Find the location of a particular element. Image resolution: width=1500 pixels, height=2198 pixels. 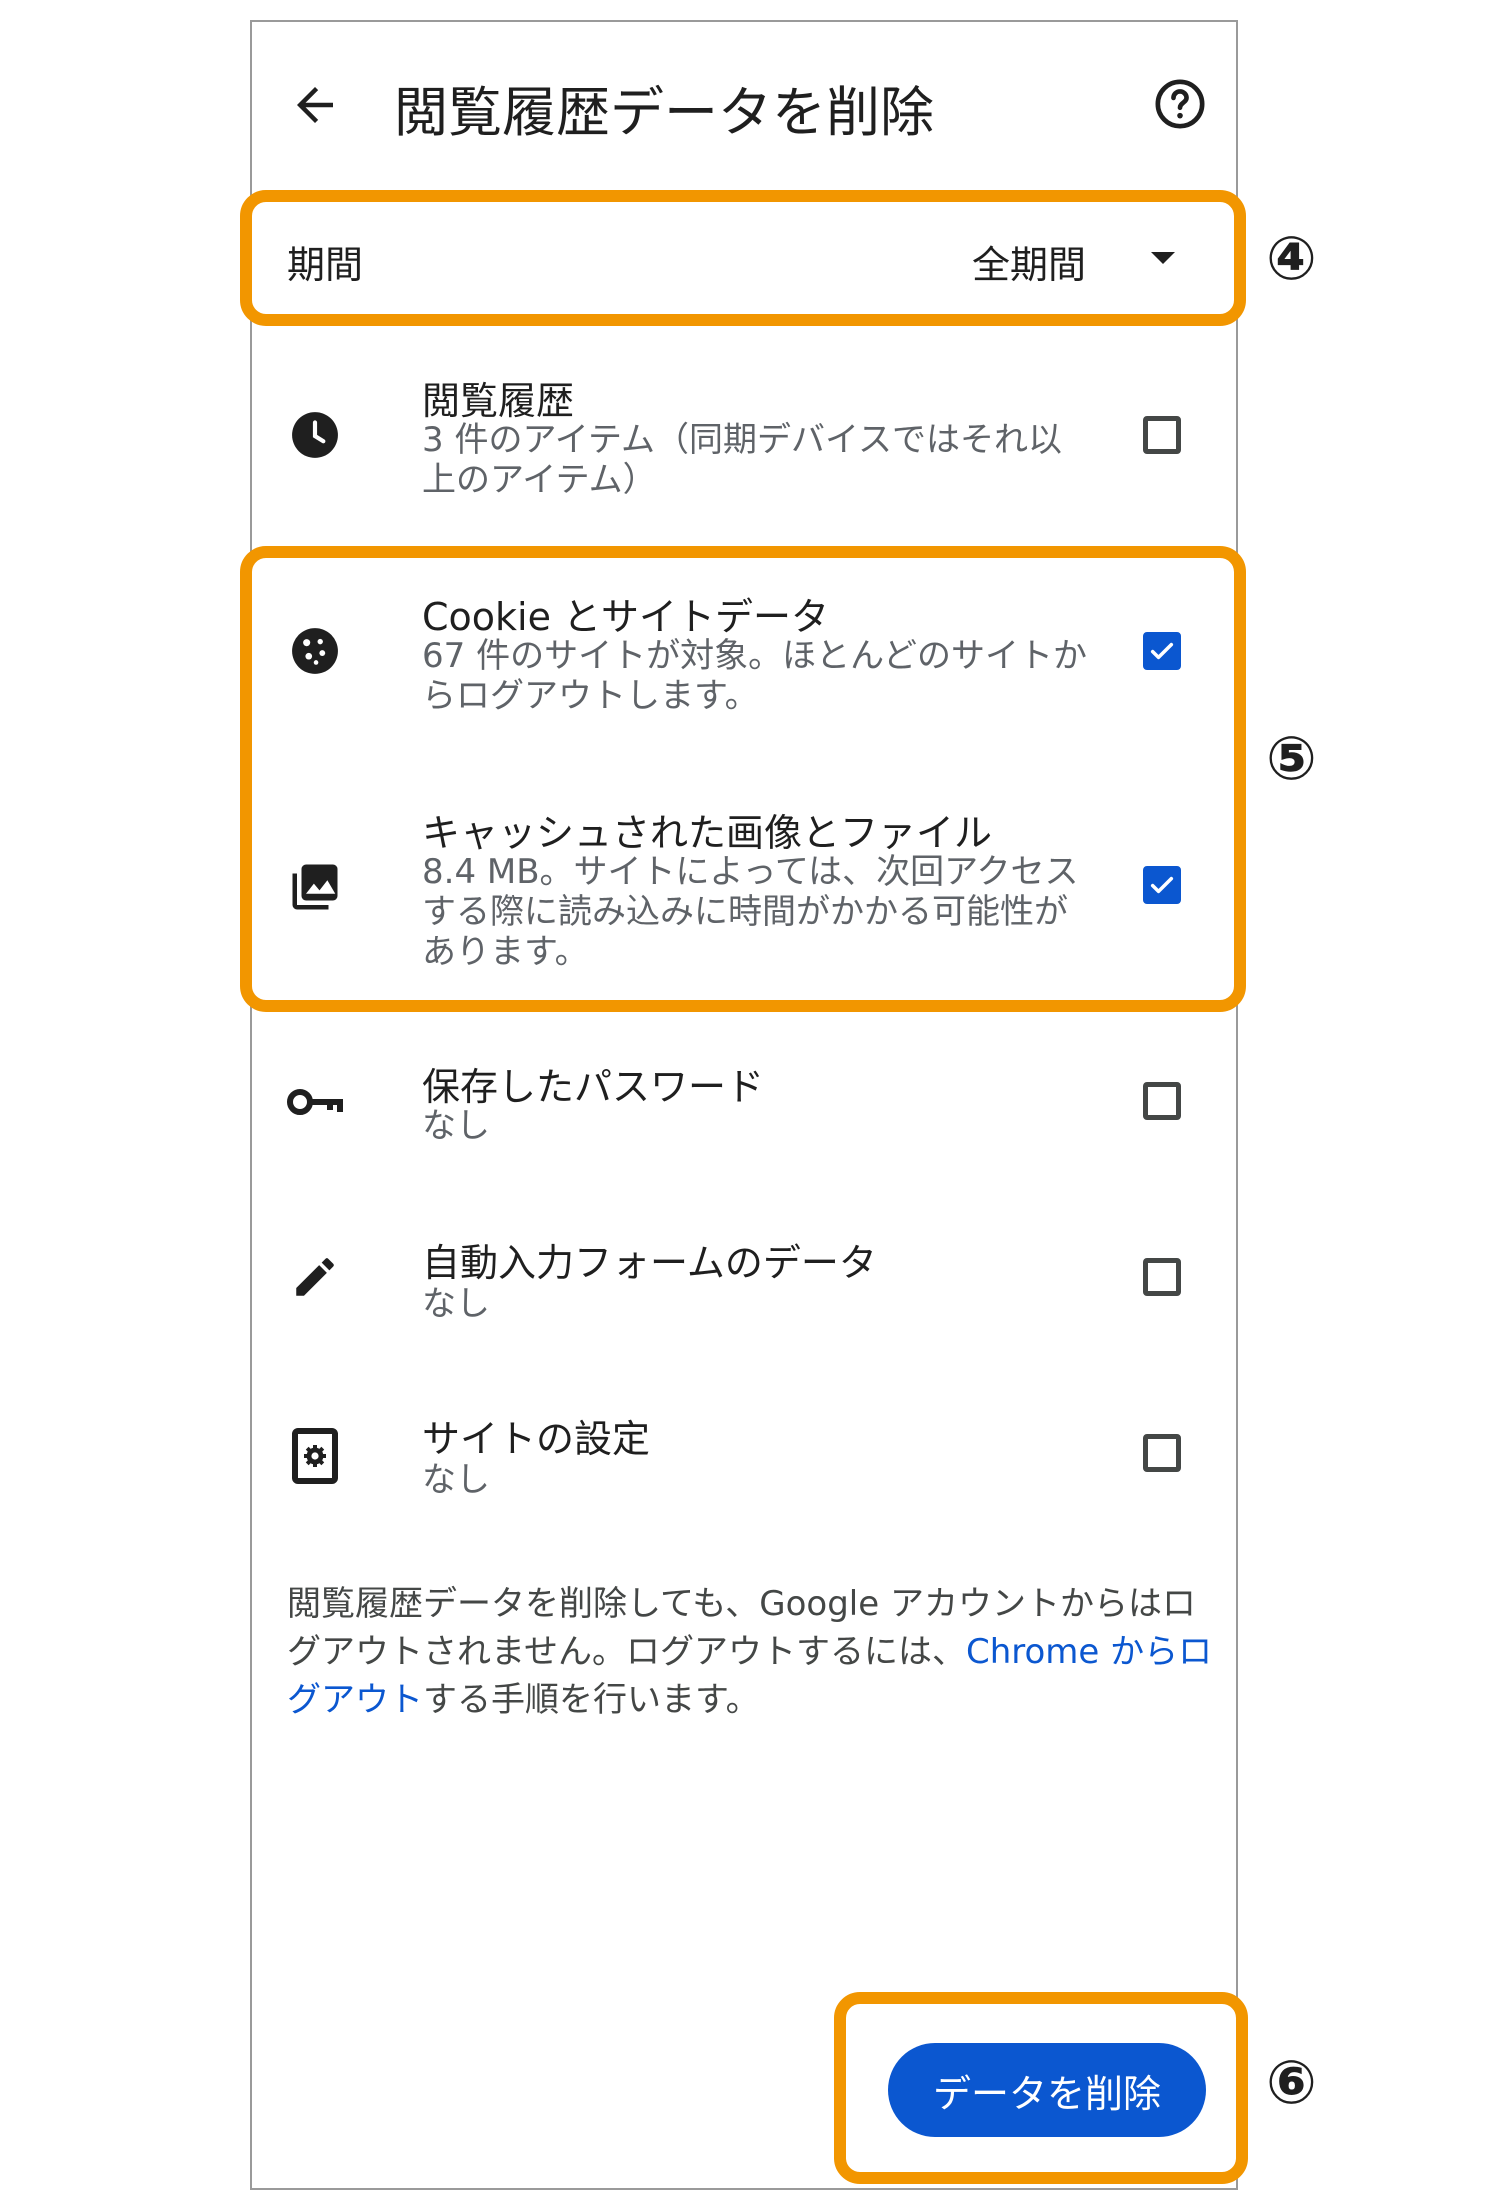

highlight-data-types is located at coordinates (743, 779).